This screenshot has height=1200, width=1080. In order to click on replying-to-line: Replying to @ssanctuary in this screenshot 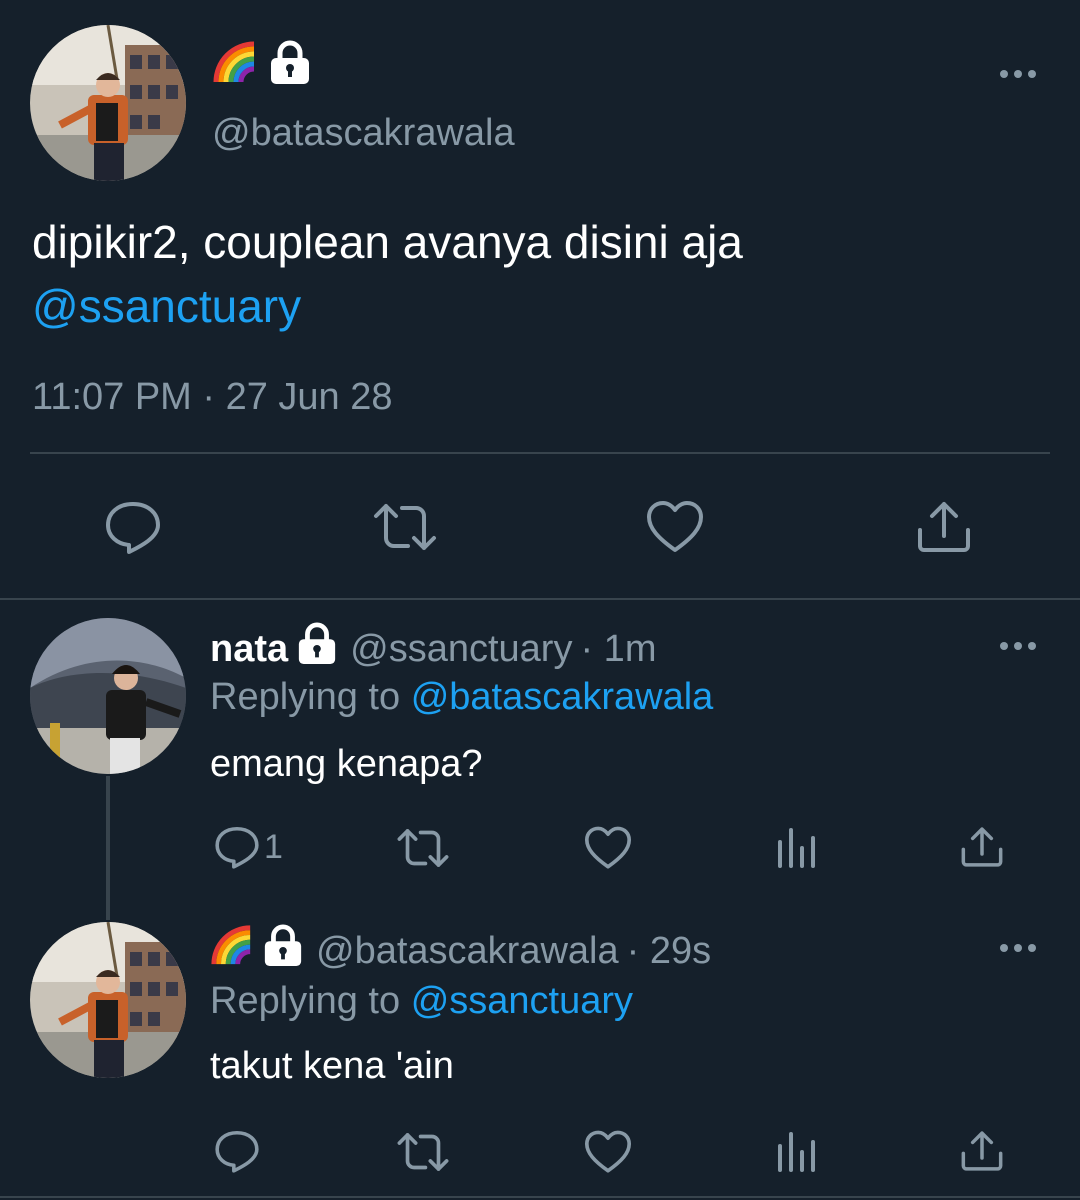, I will do `click(421, 1001)`.